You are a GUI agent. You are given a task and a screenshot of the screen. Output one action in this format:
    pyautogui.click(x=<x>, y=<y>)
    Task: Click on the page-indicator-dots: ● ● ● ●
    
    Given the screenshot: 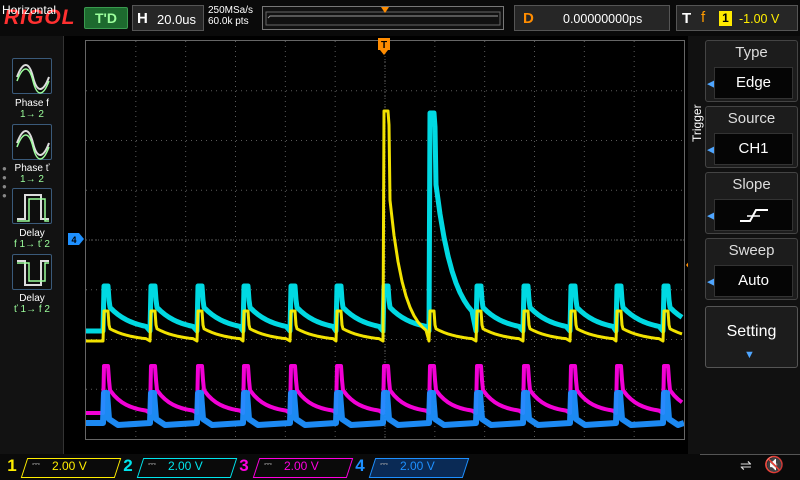 What is the action you would take?
    pyautogui.click(x=4, y=182)
    